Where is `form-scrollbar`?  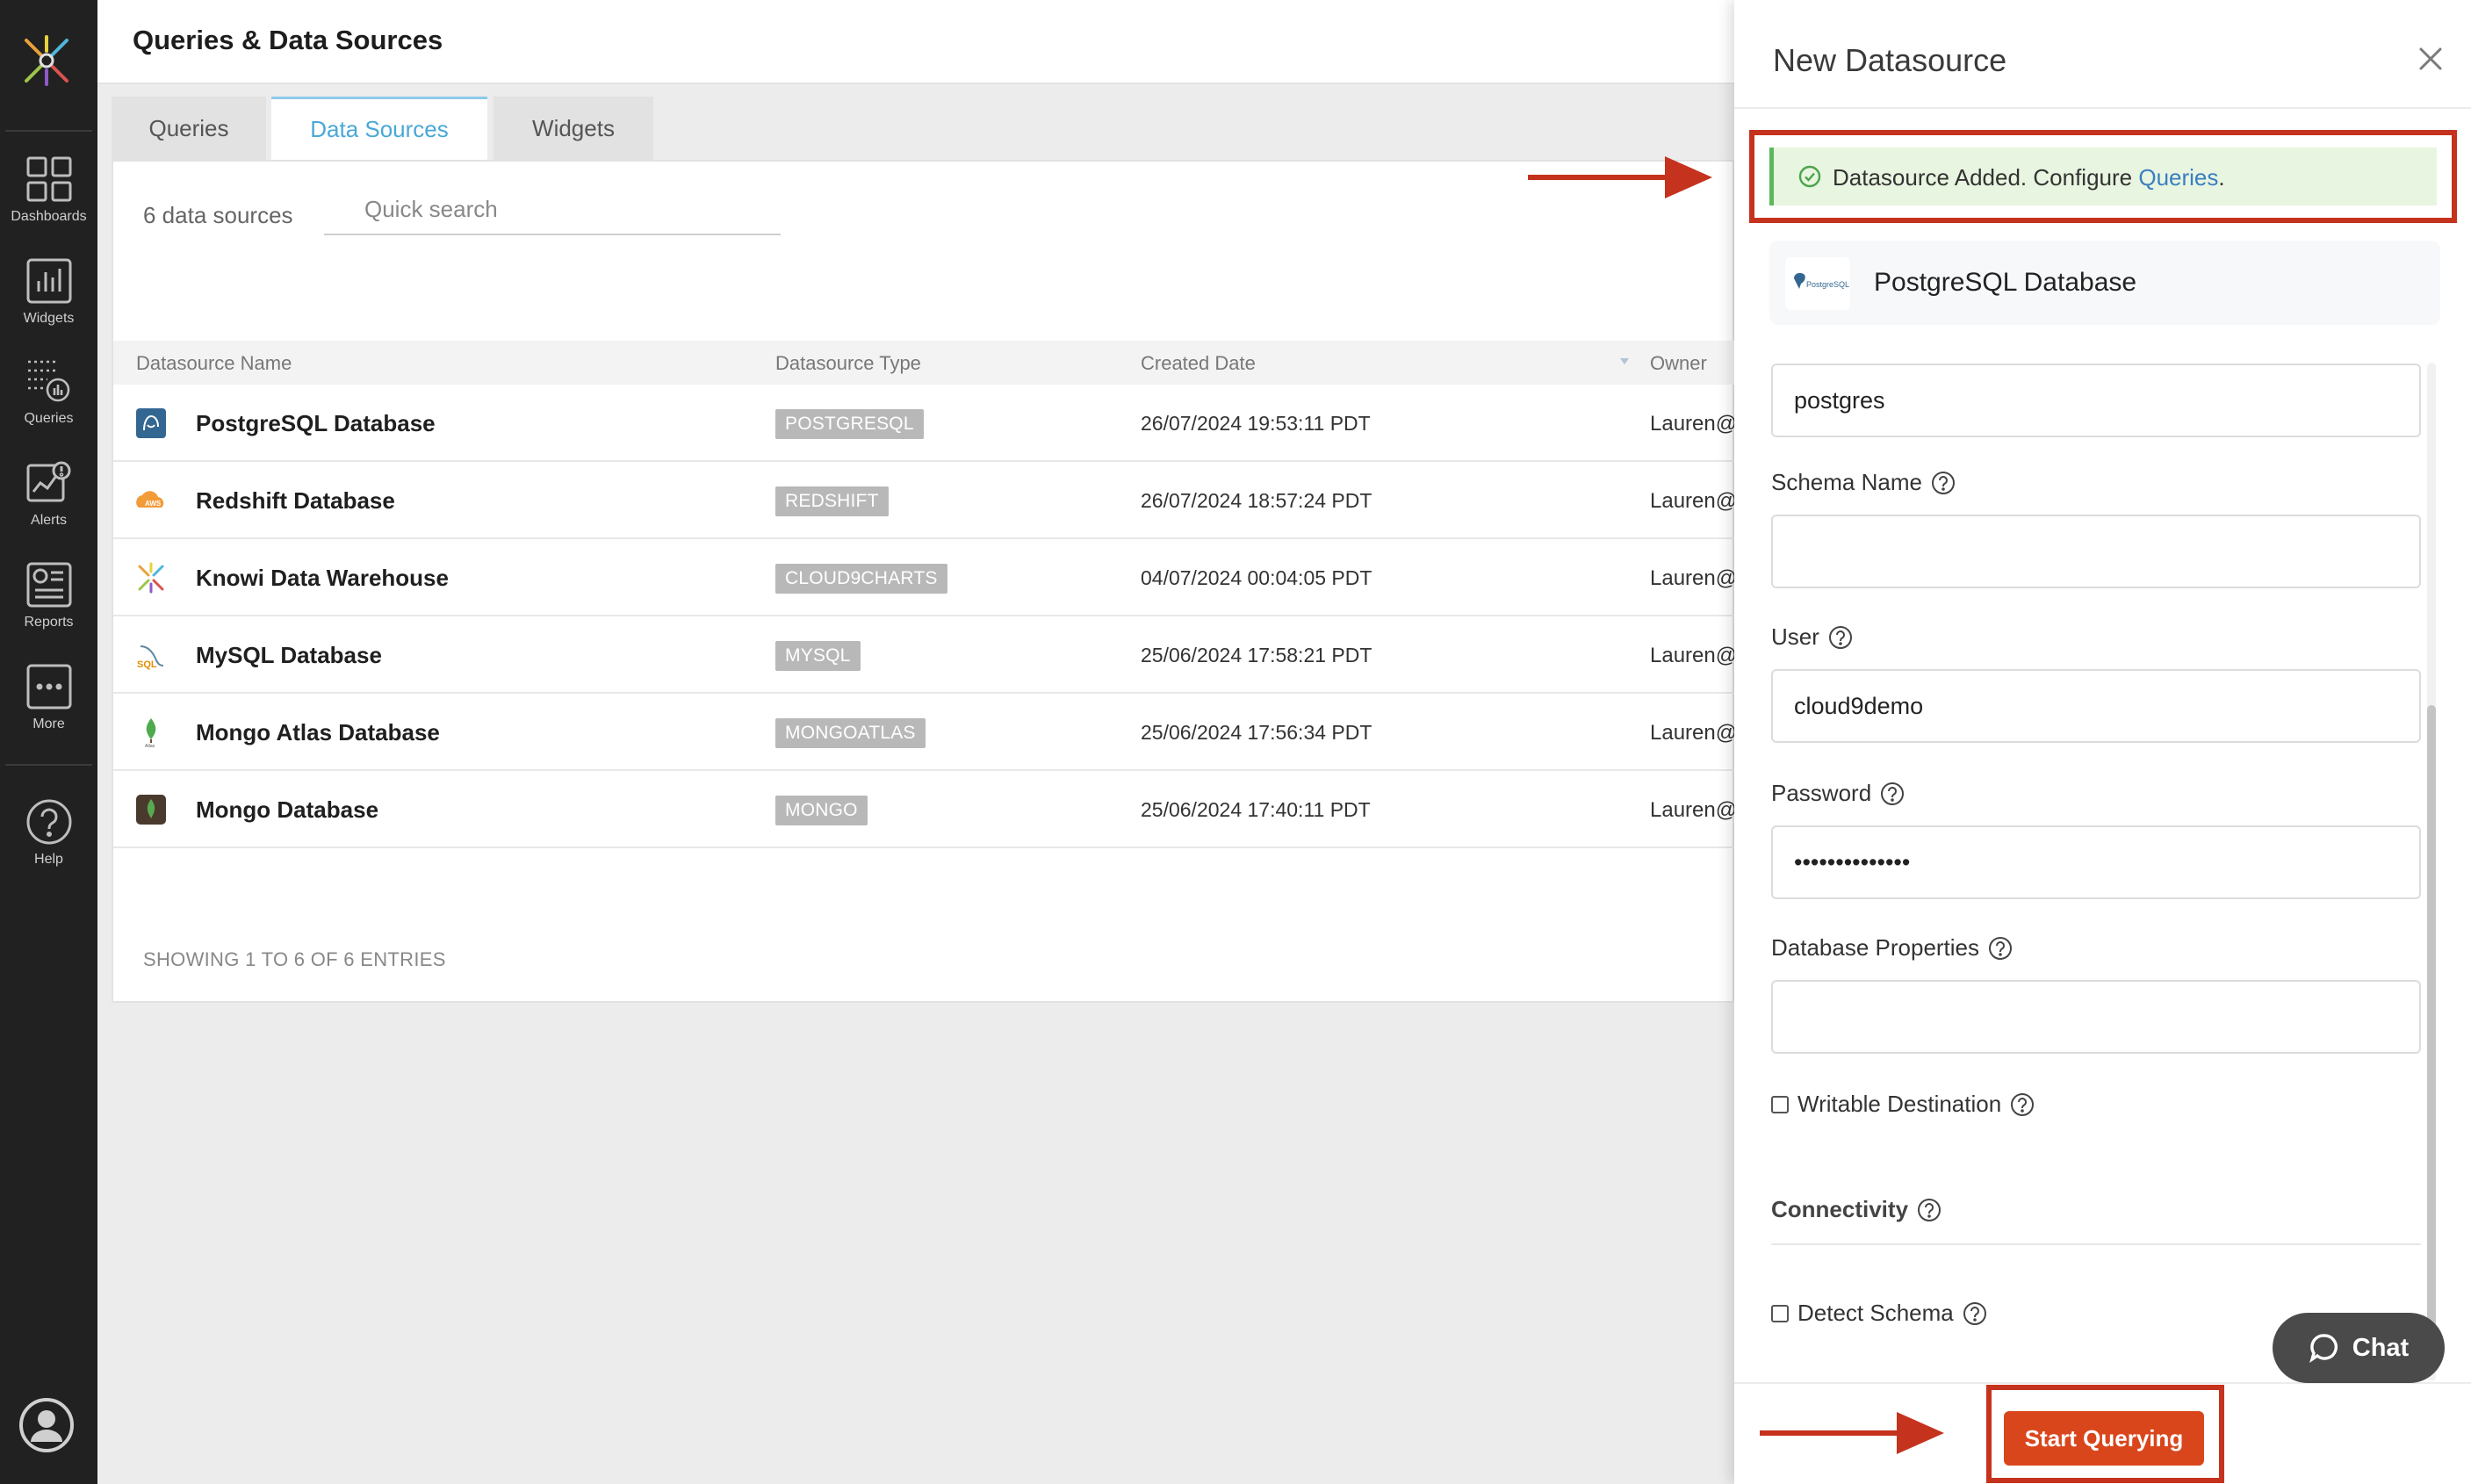
form-scrollbar is located at coordinates (2431, 872).